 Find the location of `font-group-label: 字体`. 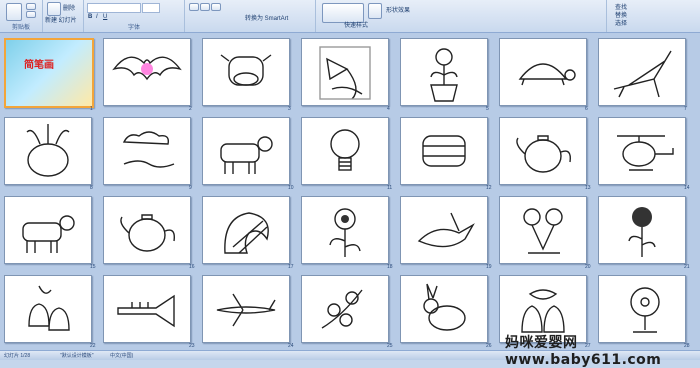

font-group-label: 字体 is located at coordinates (133, 28).